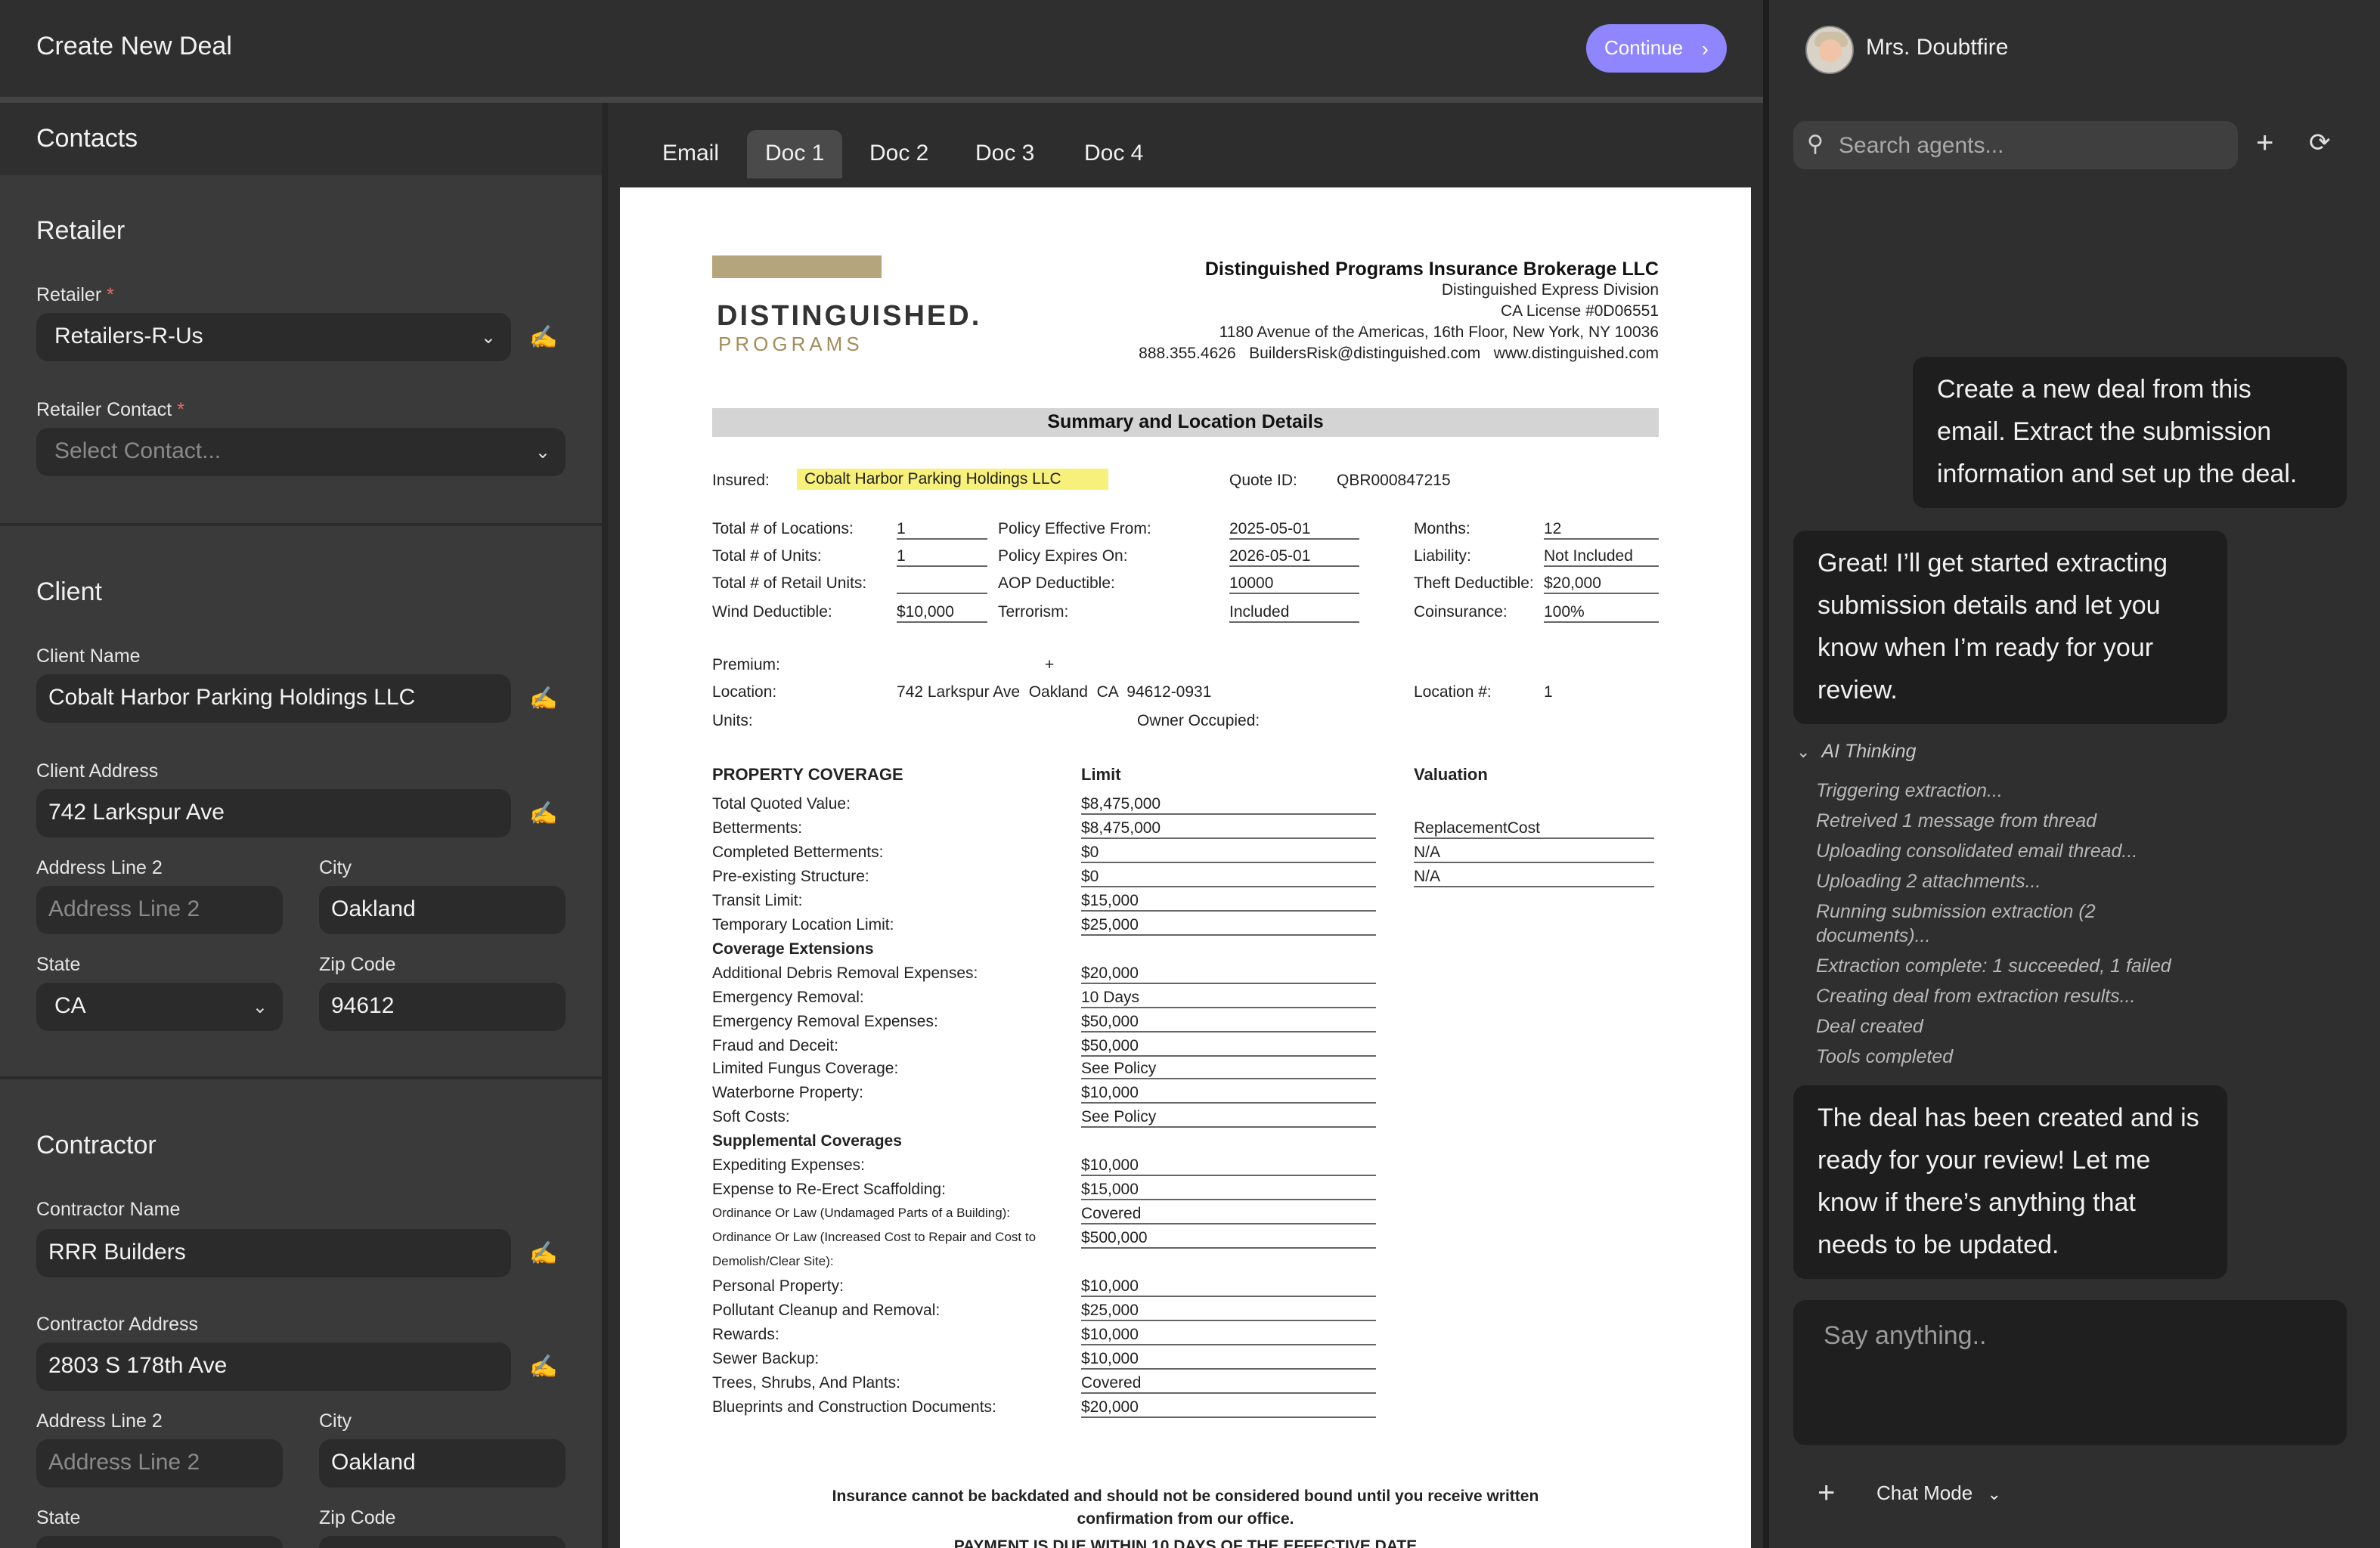  Describe the element at coordinates (442, 1542) in the screenshot. I see `contractor-zip-input` at that location.